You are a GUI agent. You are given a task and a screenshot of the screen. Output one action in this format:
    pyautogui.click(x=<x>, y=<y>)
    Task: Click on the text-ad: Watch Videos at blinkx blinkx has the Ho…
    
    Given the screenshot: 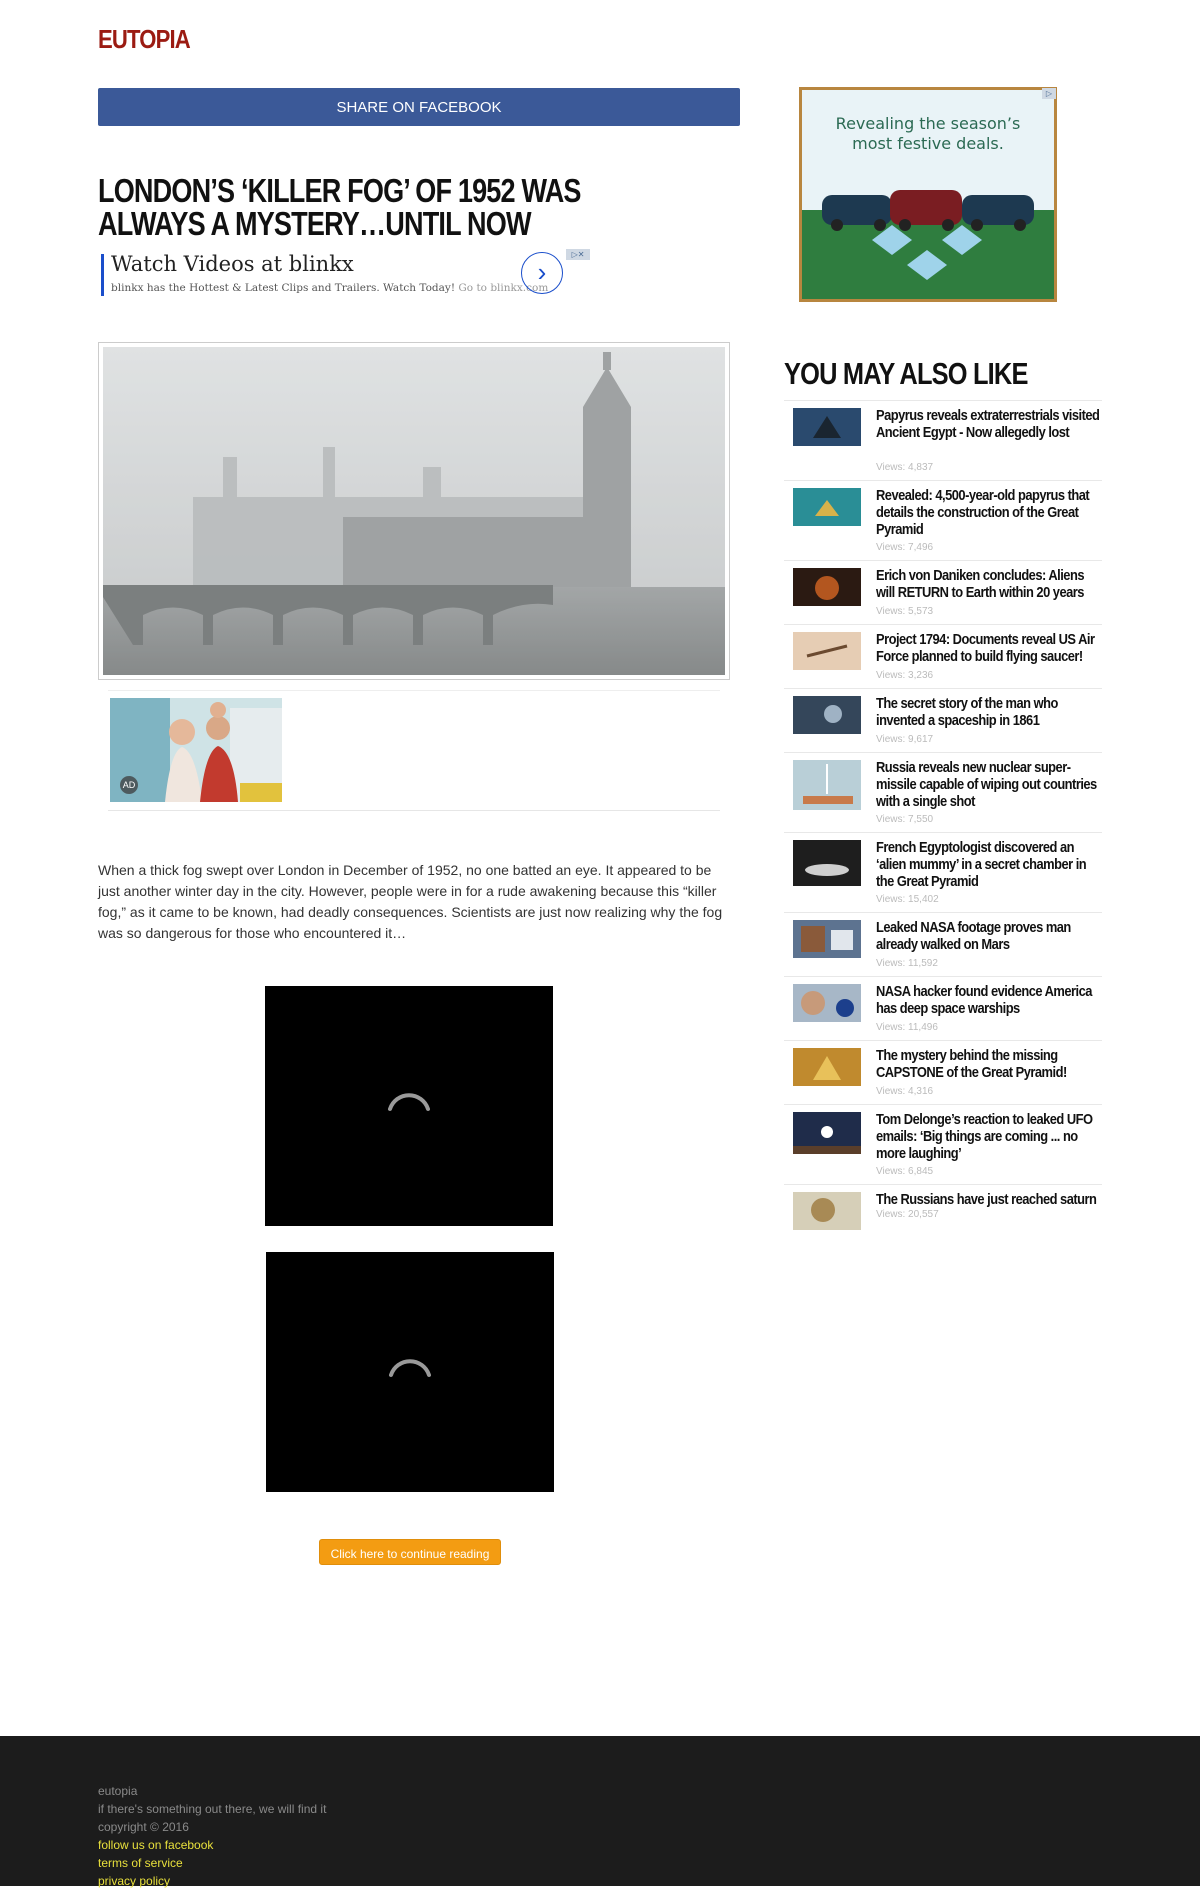 What is the action you would take?
    pyautogui.click(x=348, y=275)
    